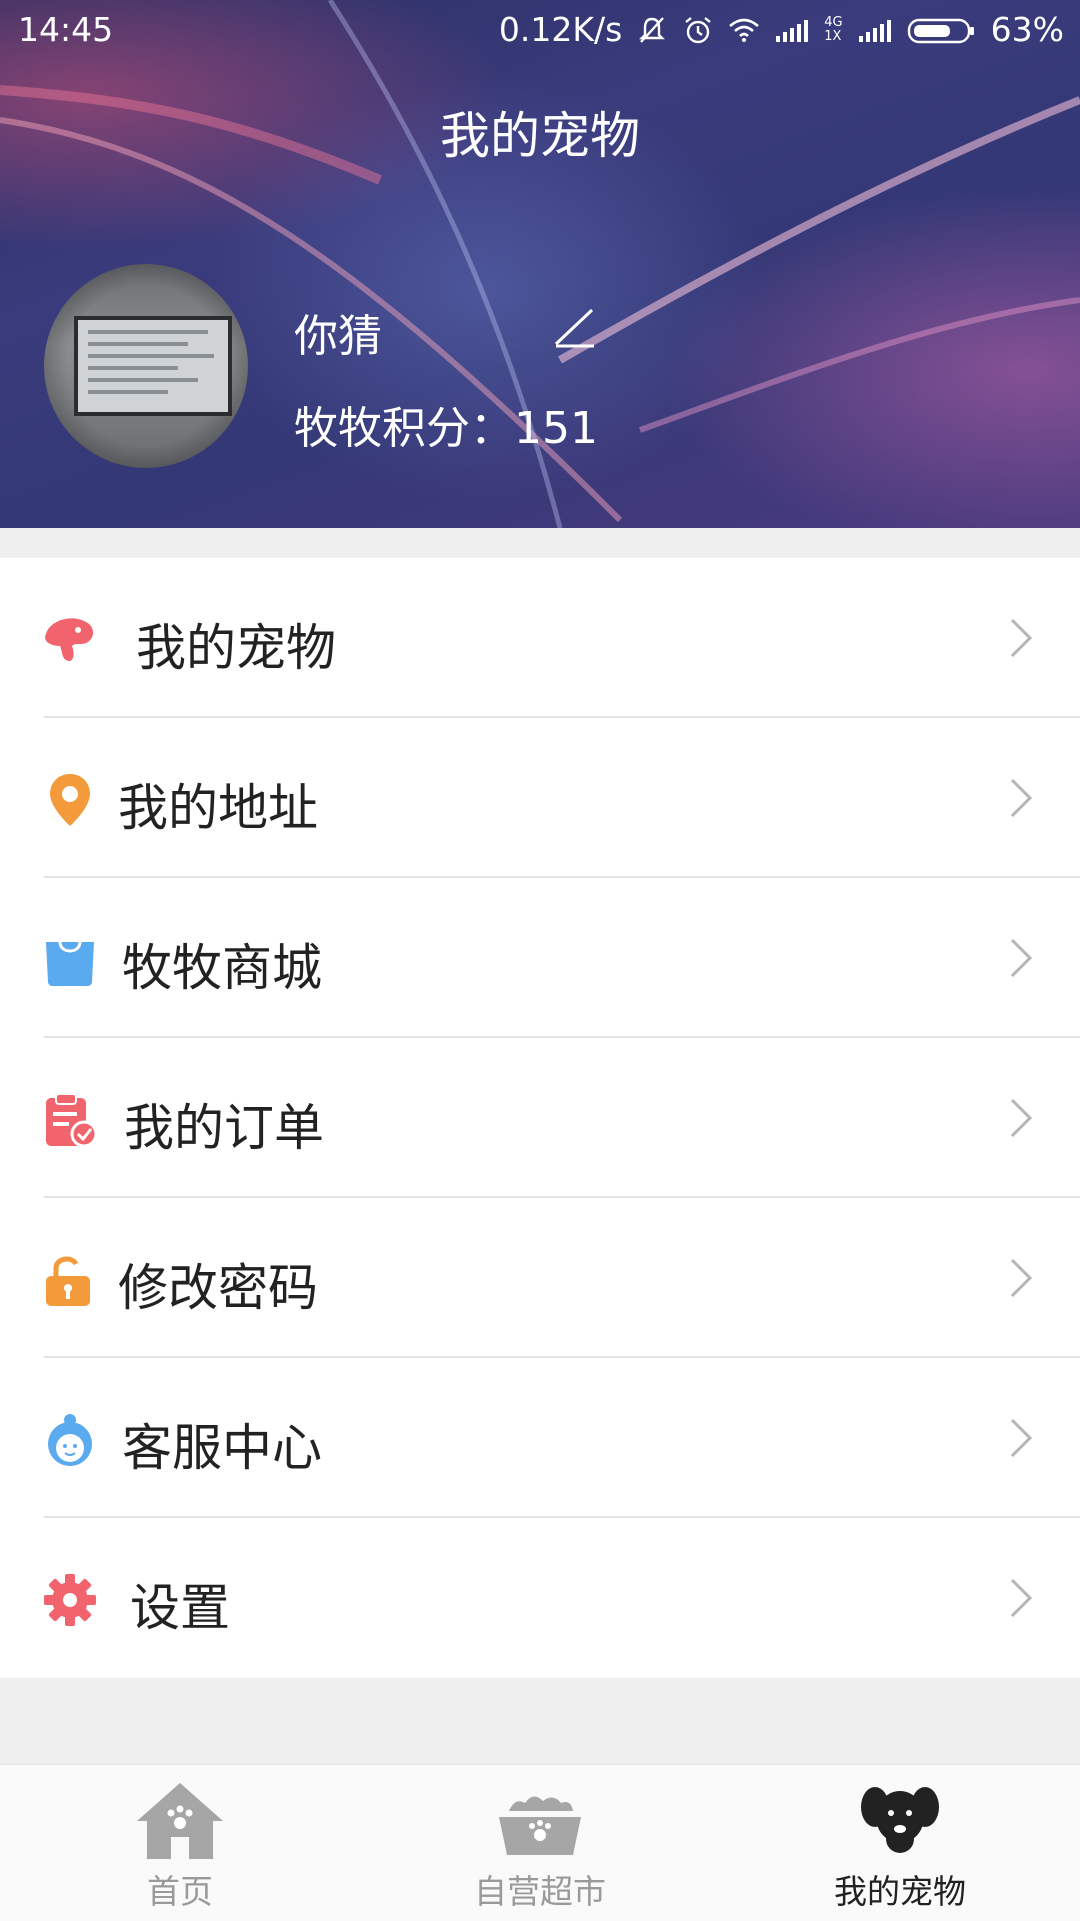  Describe the element at coordinates (338, 336) in the screenshot. I see `username: 你猜` at that location.